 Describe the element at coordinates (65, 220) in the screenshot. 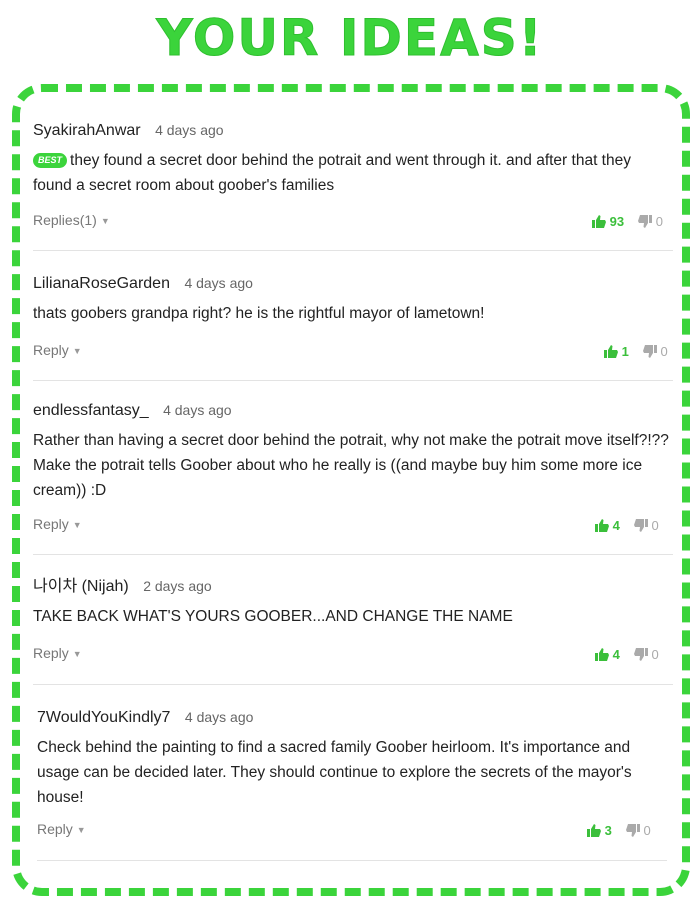

I see `reply-label: Replies(1)` at that location.